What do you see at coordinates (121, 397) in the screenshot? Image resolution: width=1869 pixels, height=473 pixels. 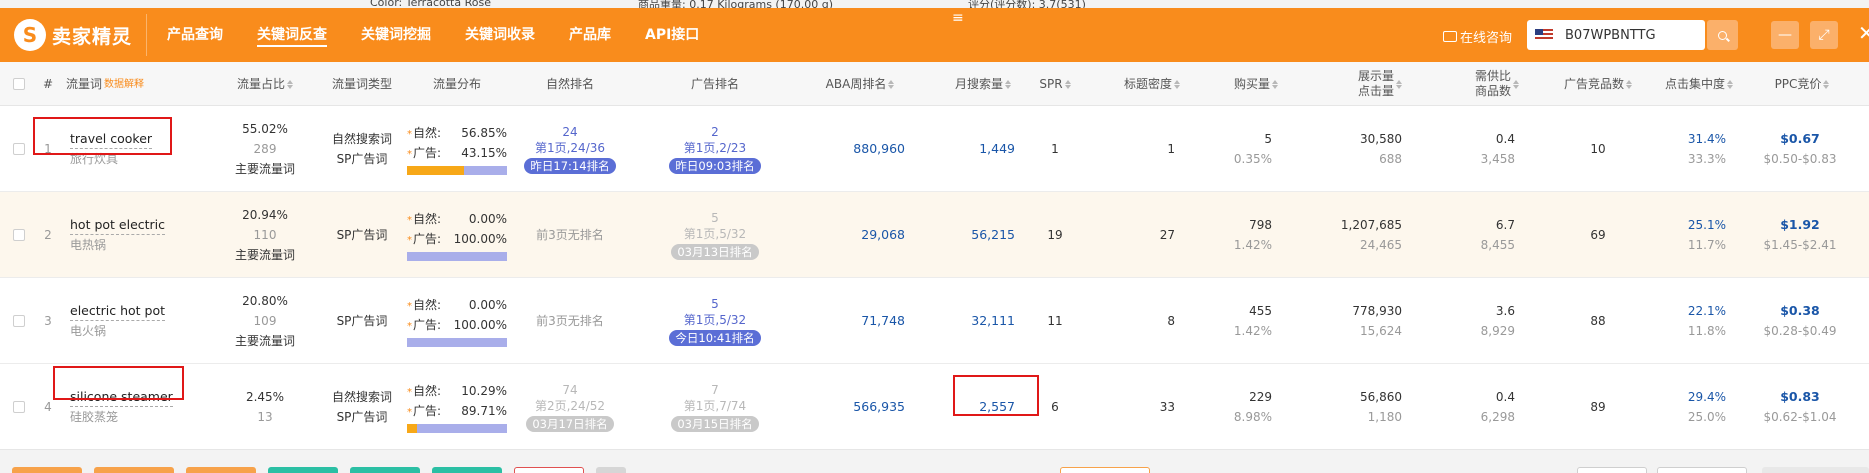 I see `keyword-link: silicone steamer` at bounding box center [121, 397].